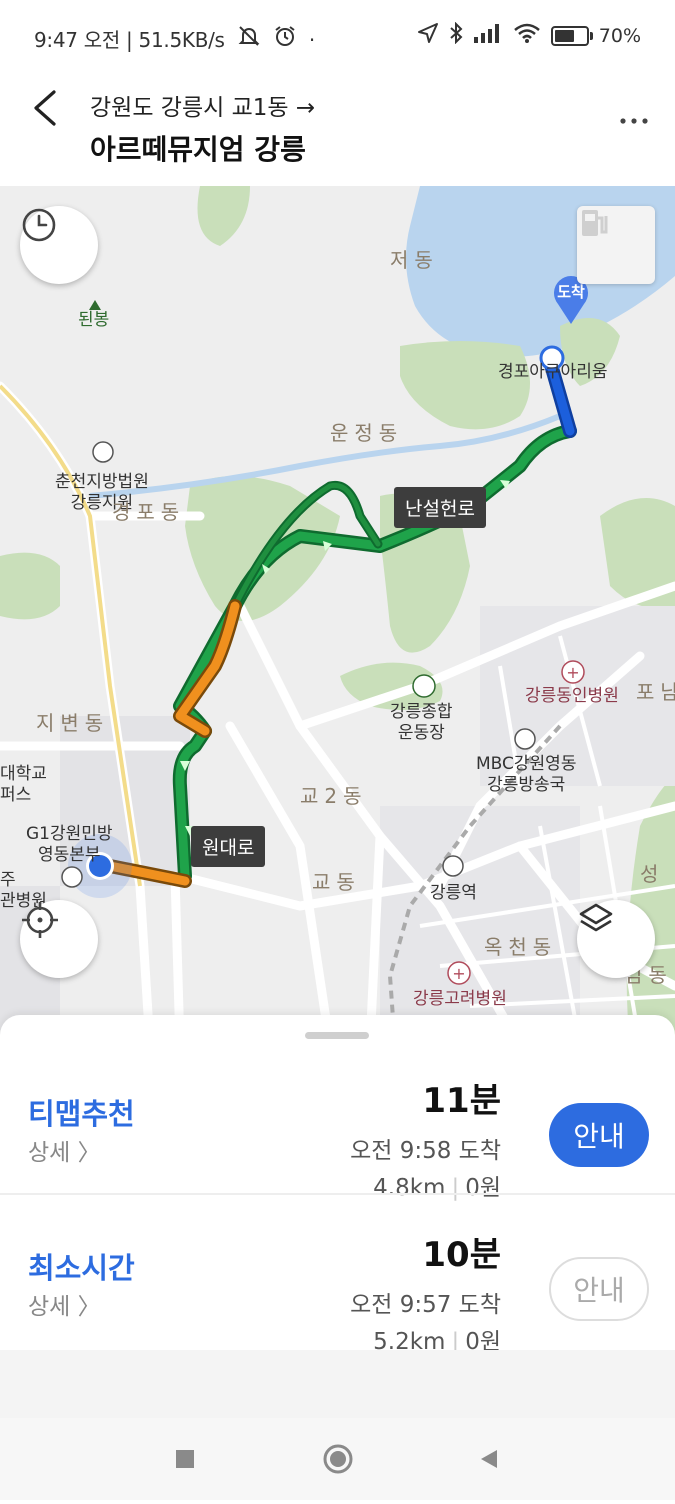 The image size is (675, 1504). Describe the element at coordinates (616, 245) in the screenshot. I see `gas-station-button` at that location.